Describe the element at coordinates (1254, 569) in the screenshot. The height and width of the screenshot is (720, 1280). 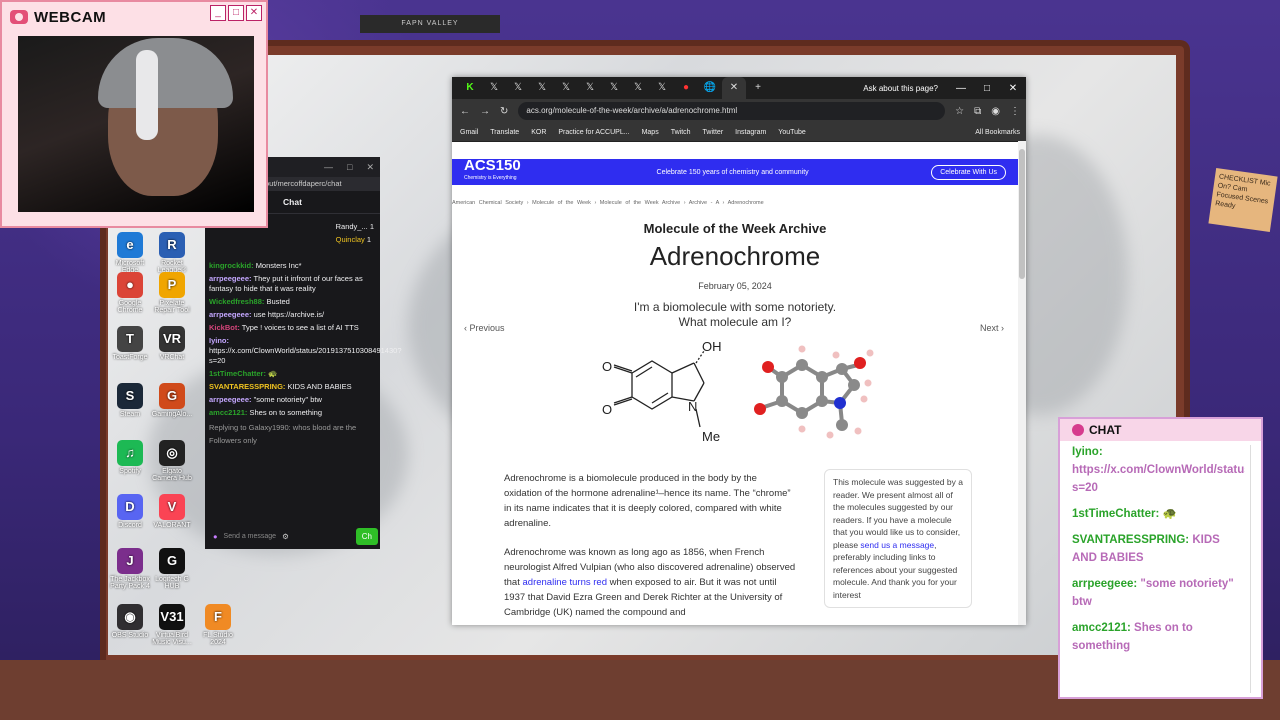
I see `overlay-scrollbar` at that location.